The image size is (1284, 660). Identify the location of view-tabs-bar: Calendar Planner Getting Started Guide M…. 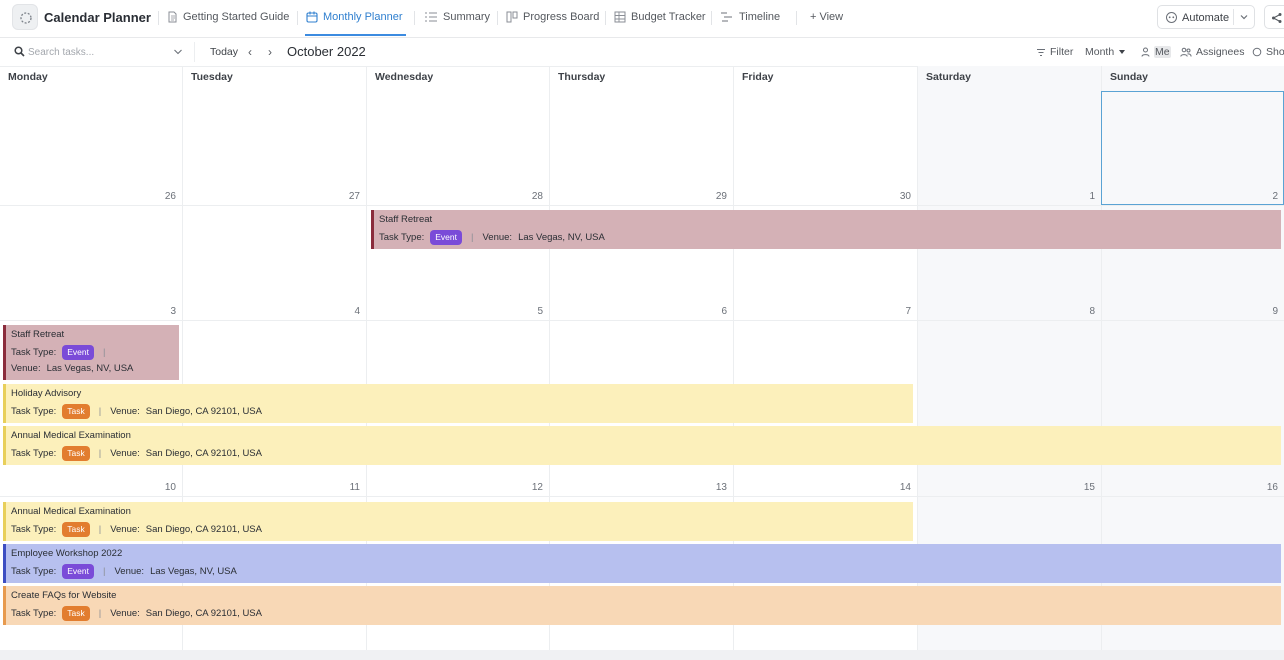
(642, 19).